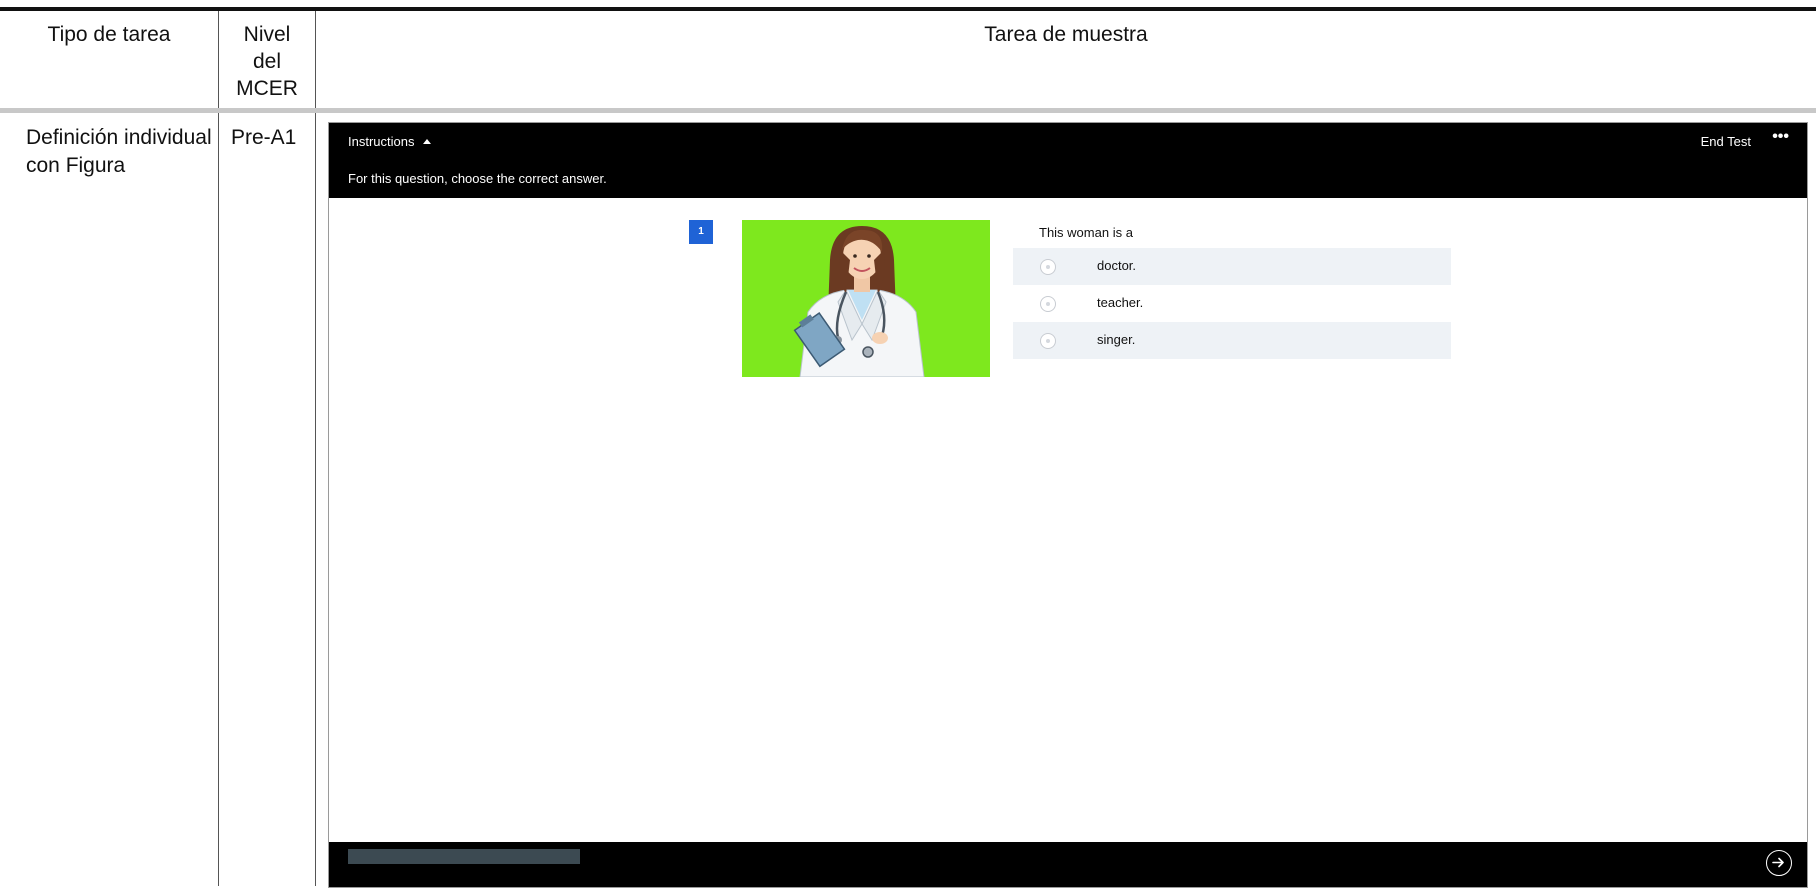 This screenshot has height=888, width=1816. What do you see at coordinates (908, 110) in the screenshot?
I see `header-rule` at bounding box center [908, 110].